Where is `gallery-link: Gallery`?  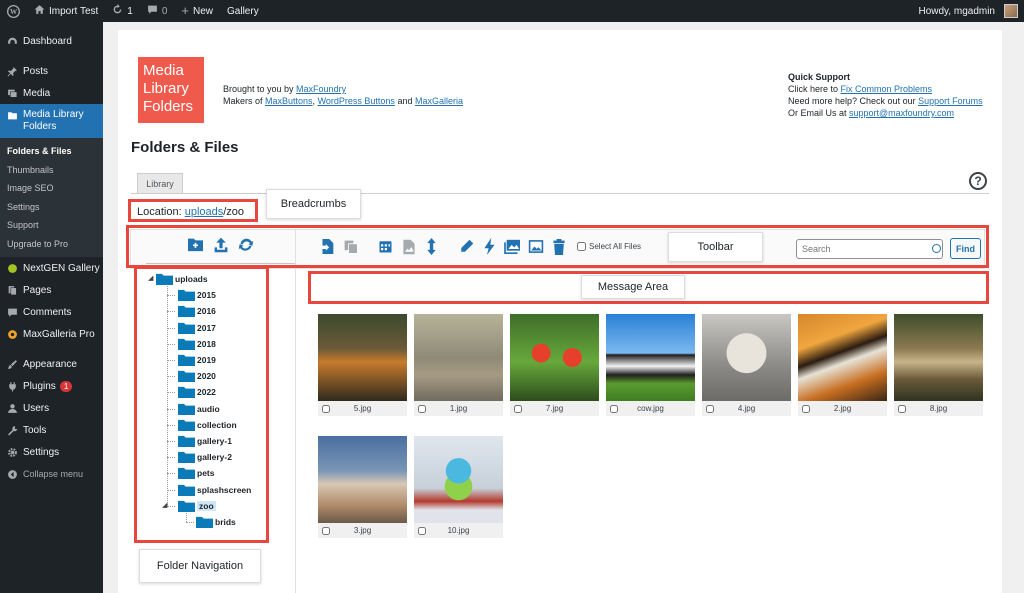 gallery-link: Gallery is located at coordinates (243, 11).